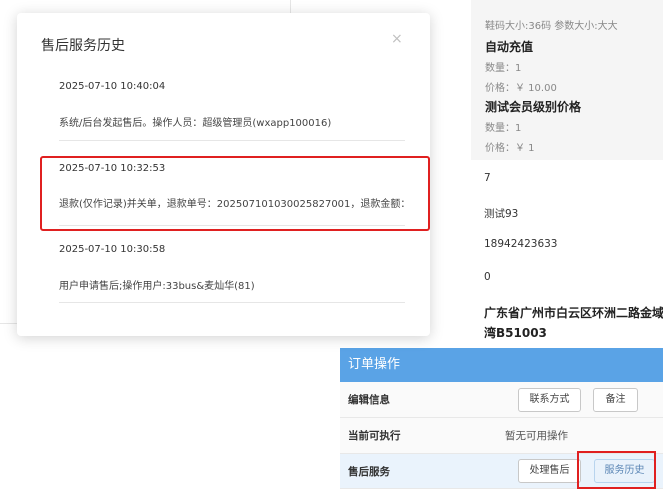 This screenshot has width=663, height=489. I want to click on info-value: 18942423633, so click(521, 244).